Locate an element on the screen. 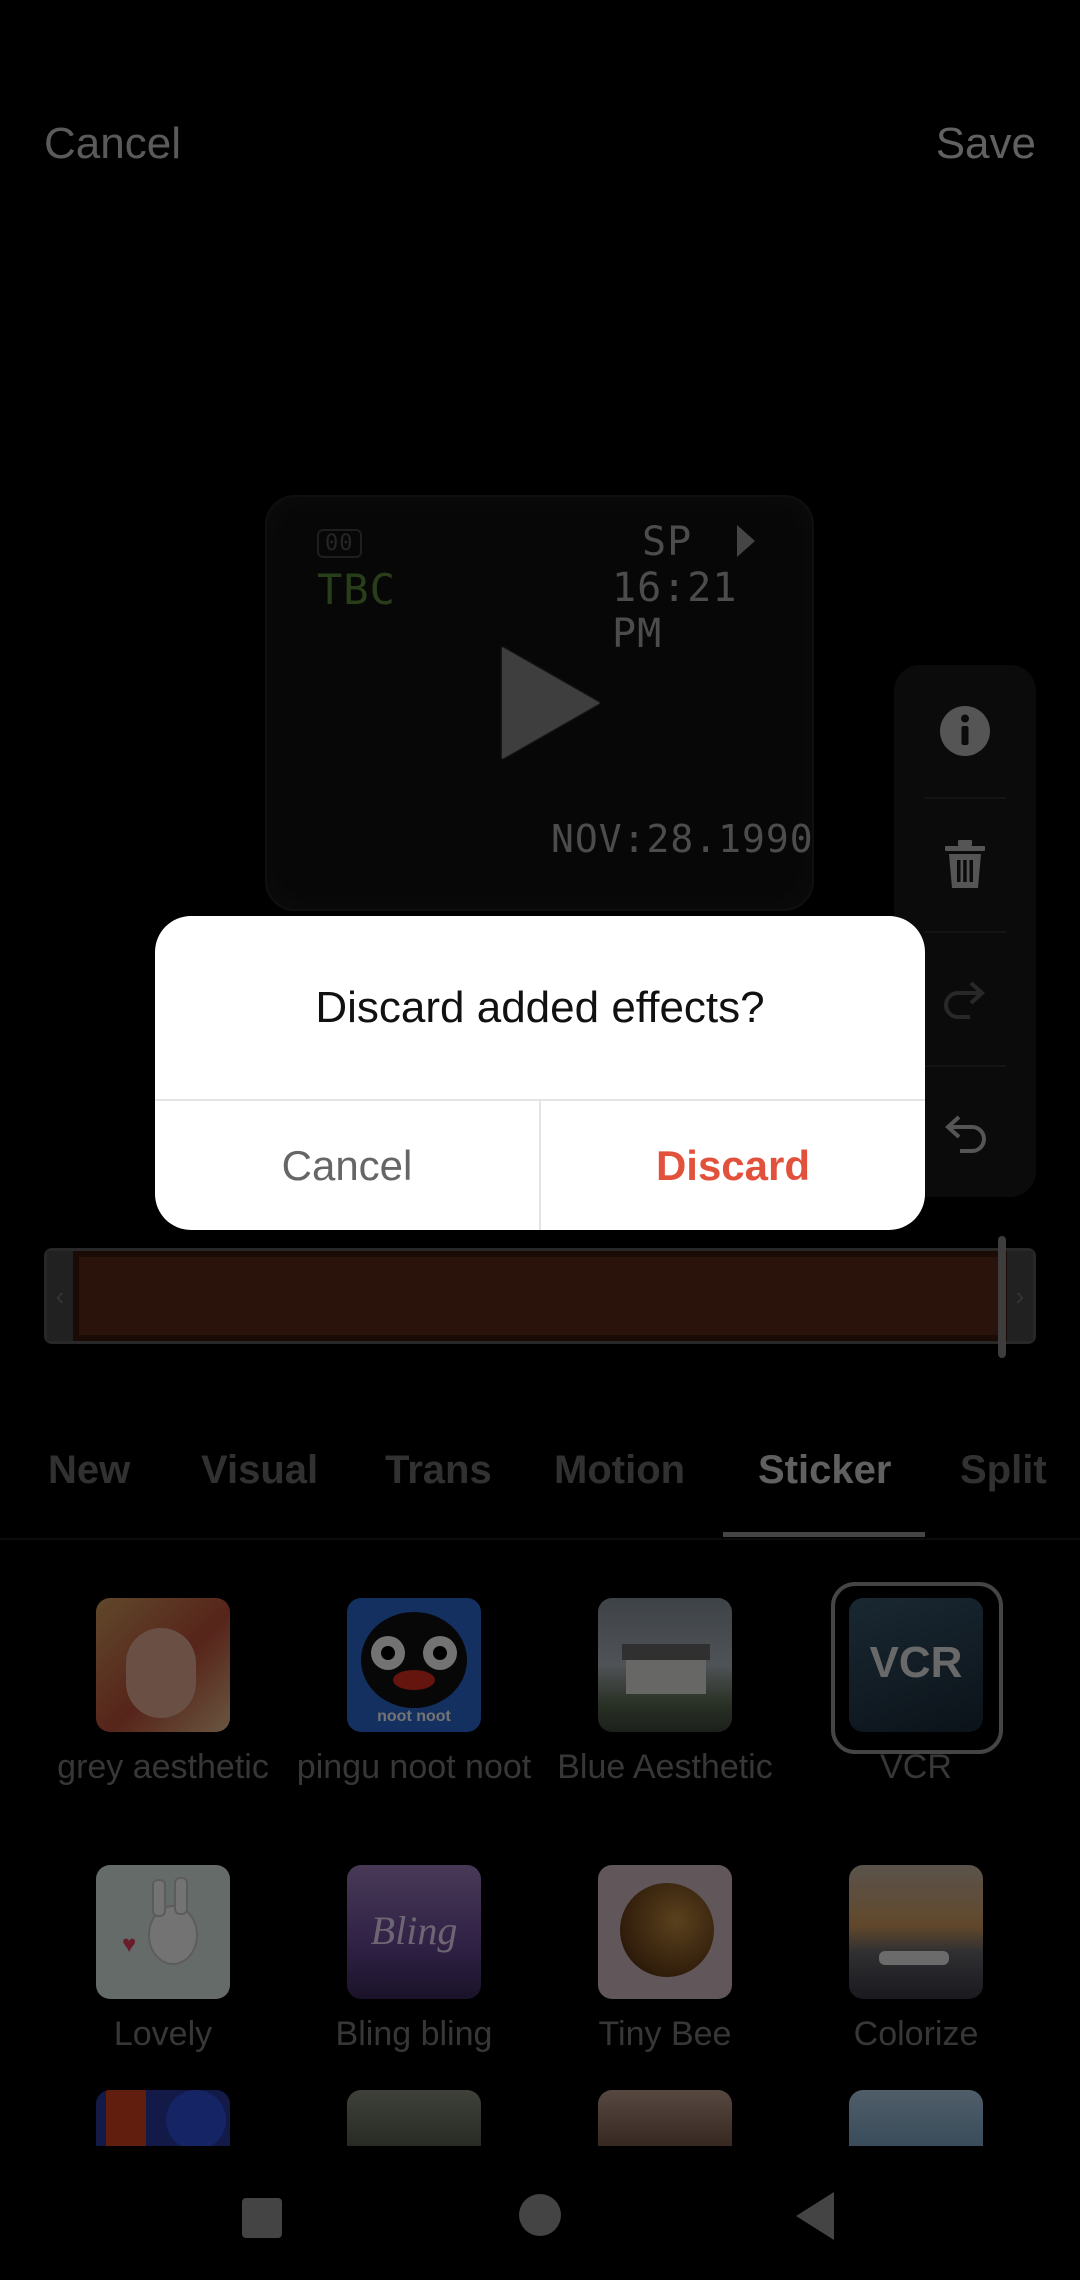 Image resolution: width=1080 pixels, height=2280 pixels. thumbnail-text: VCR is located at coordinates (916, 1662).